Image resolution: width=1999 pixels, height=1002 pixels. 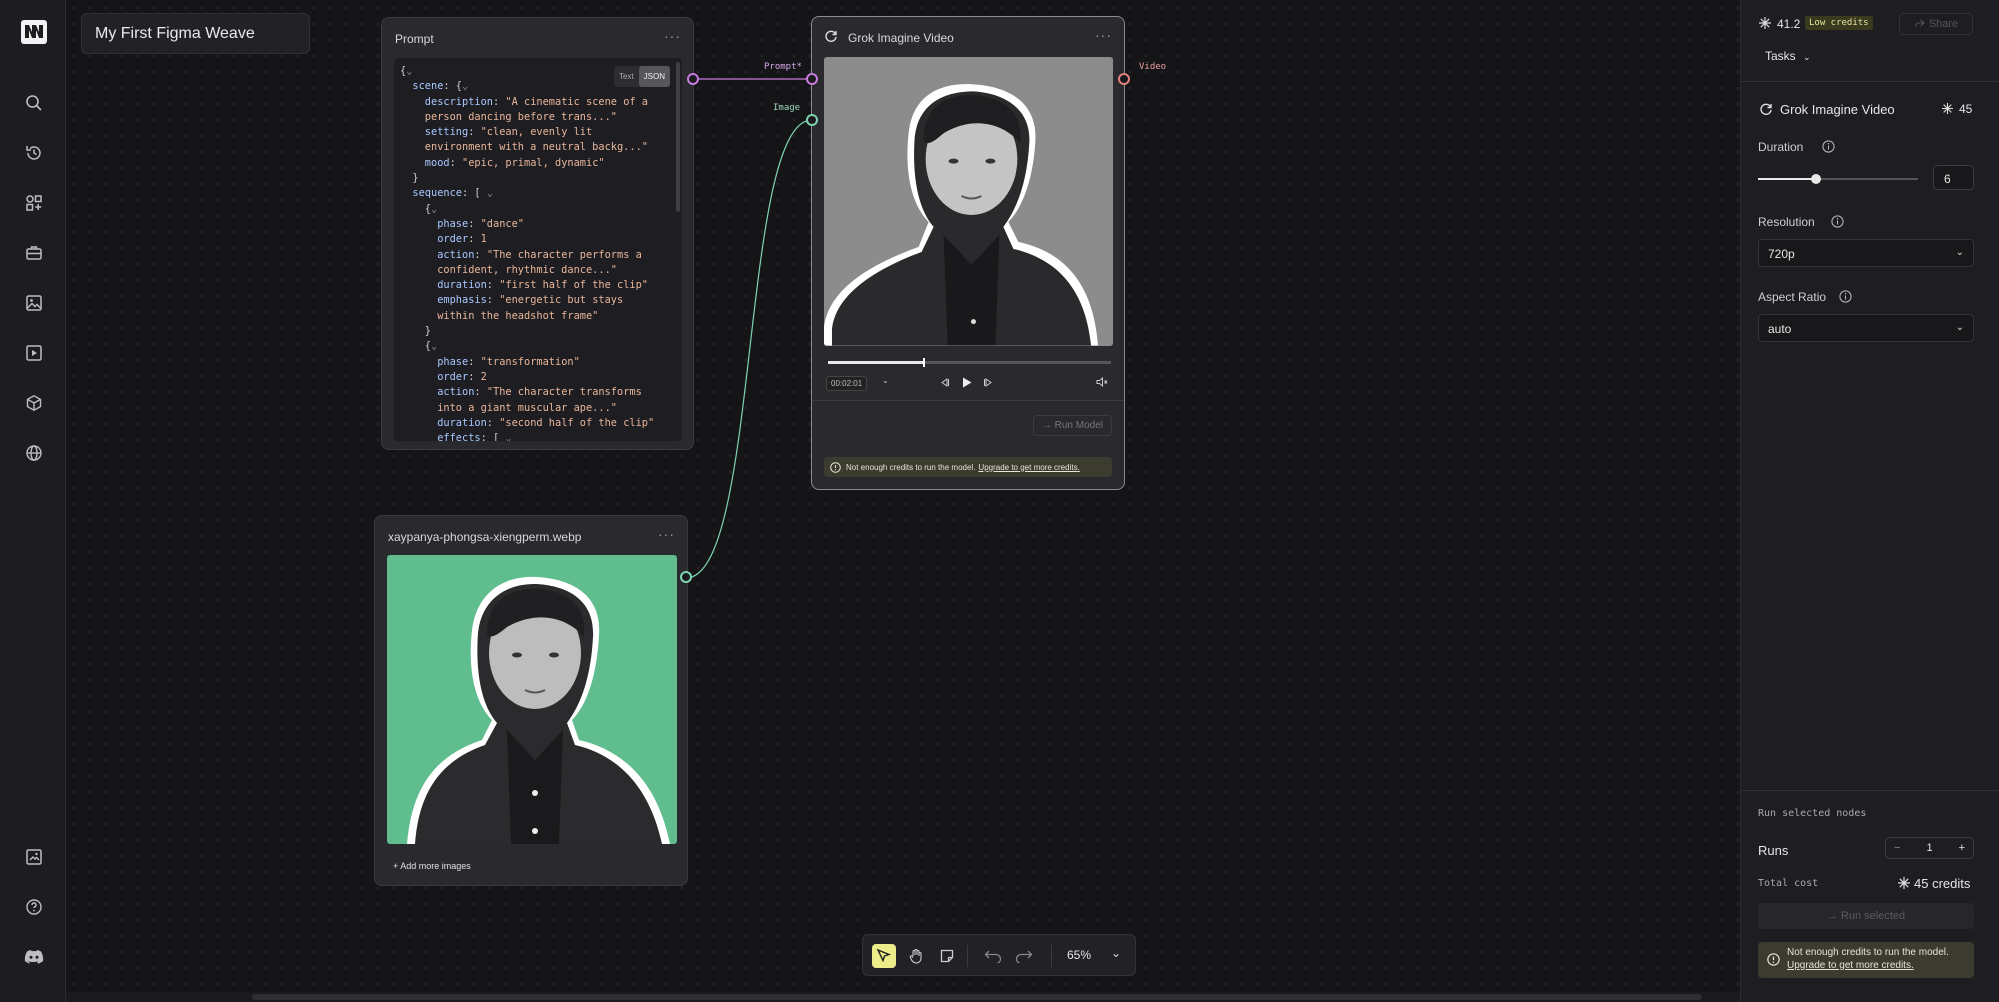 I want to click on hand-tool-icon, so click(x=916, y=956).